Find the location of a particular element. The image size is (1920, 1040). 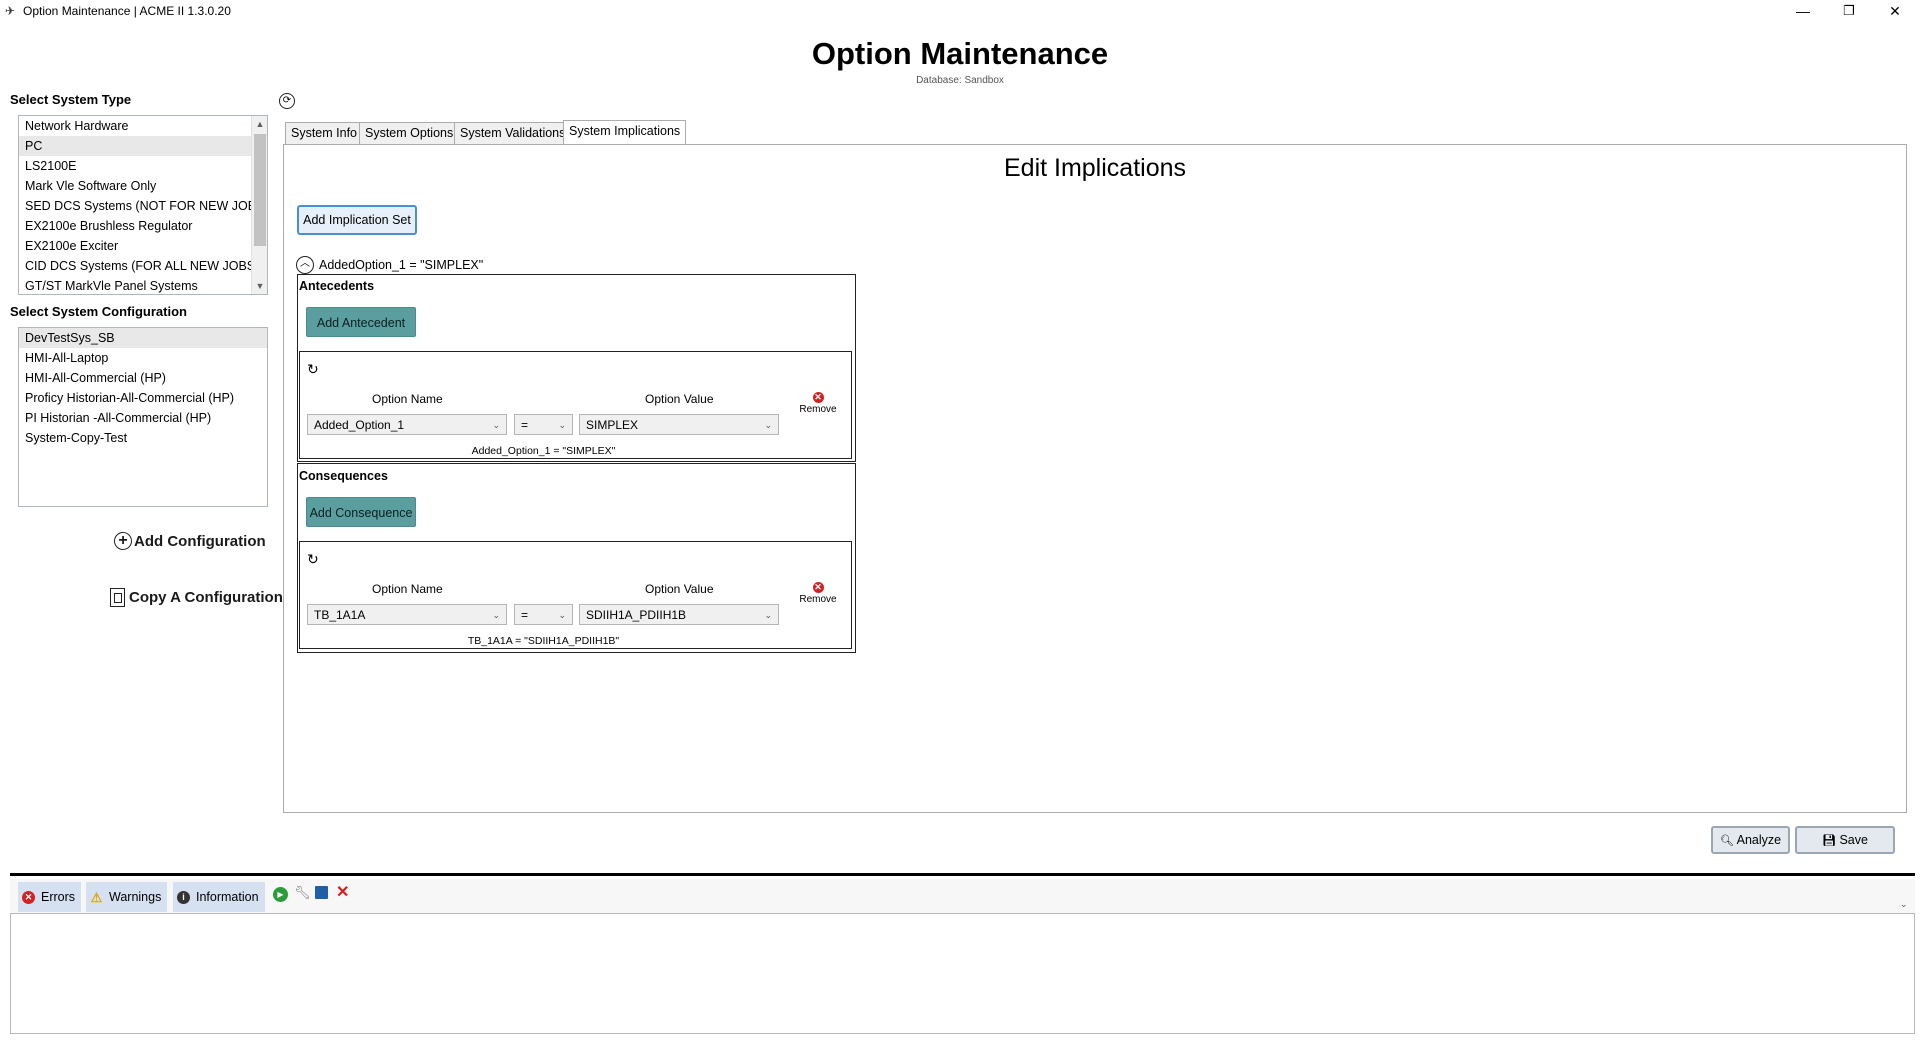

log-output-area is located at coordinates (962, 973).